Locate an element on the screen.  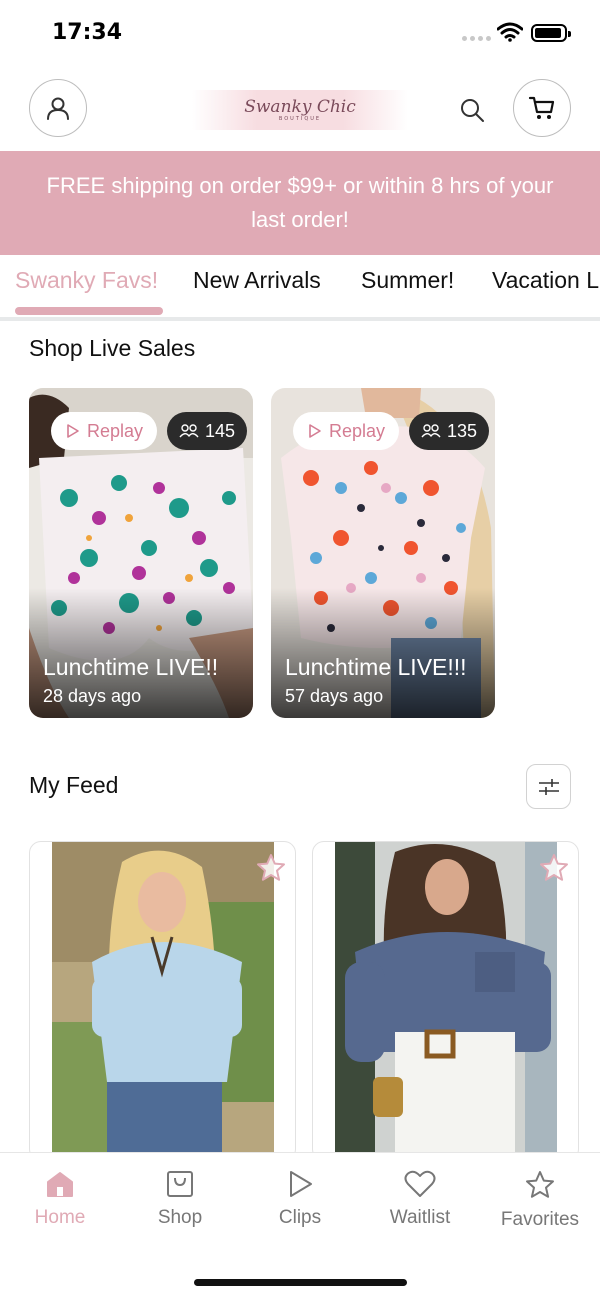
banner-line-2: last order! is located at coordinates (300, 219).